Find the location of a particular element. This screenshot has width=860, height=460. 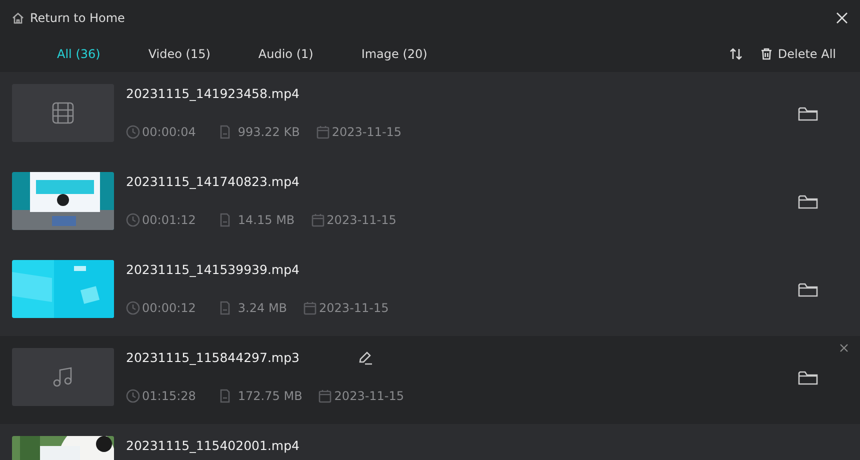

sort-button is located at coordinates (735, 54).